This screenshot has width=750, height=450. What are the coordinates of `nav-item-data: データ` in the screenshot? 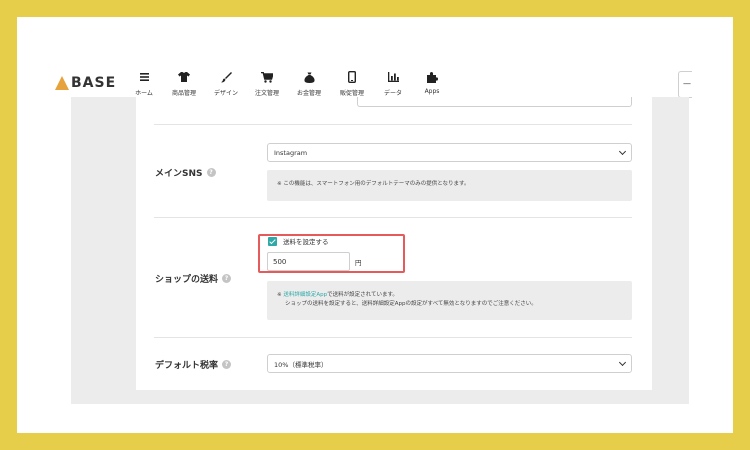 It's located at (393, 83).